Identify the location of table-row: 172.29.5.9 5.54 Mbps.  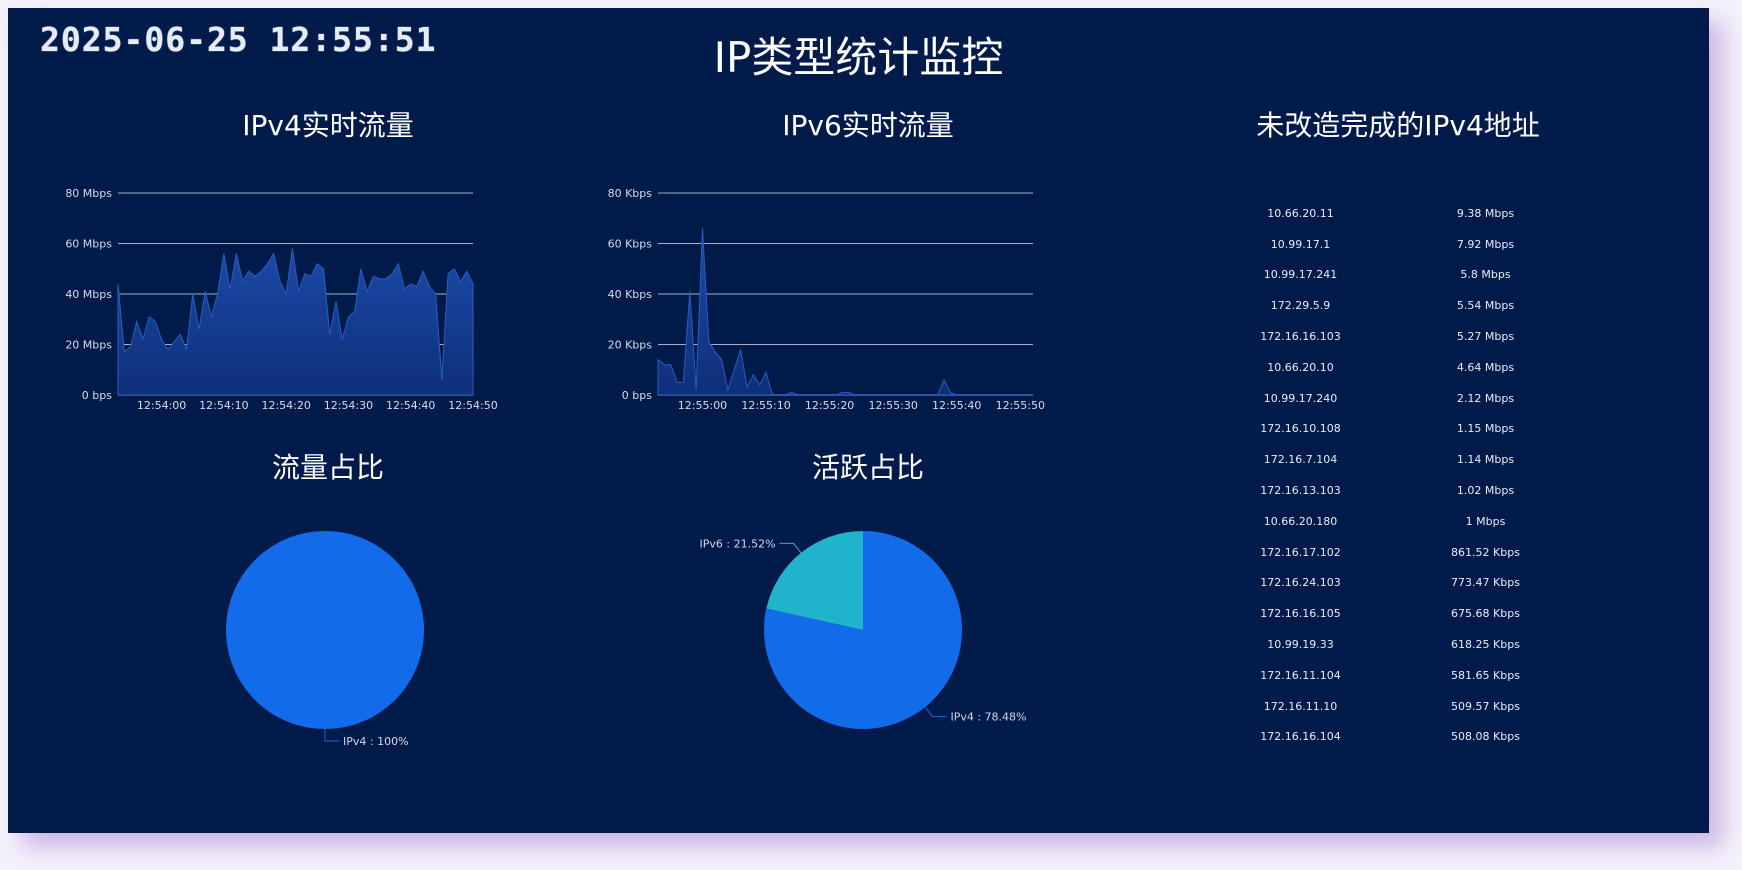
(1393, 305).